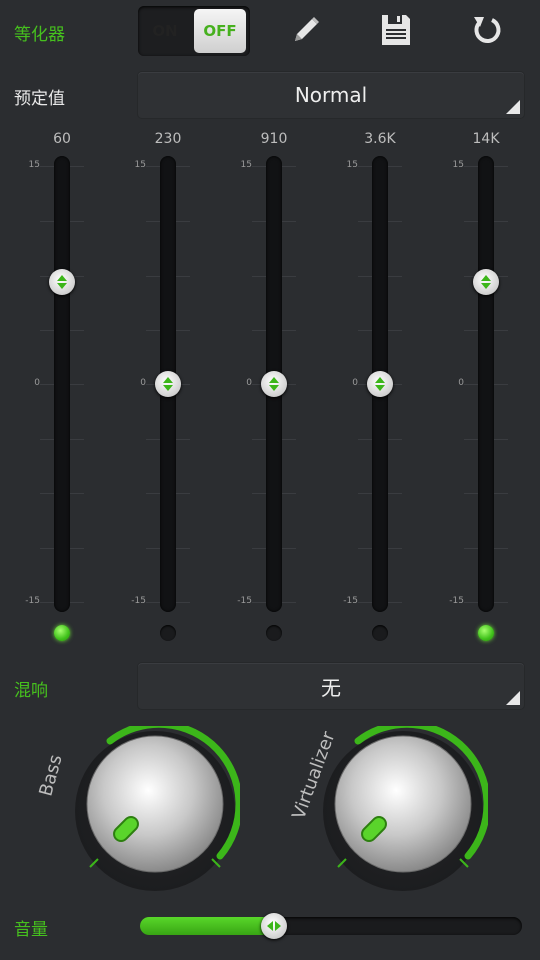 The image size is (540, 960). What do you see at coordinates (51, 775) in the screenshot?
I see `bass-label: Bass` at bounding box center [51, 775].